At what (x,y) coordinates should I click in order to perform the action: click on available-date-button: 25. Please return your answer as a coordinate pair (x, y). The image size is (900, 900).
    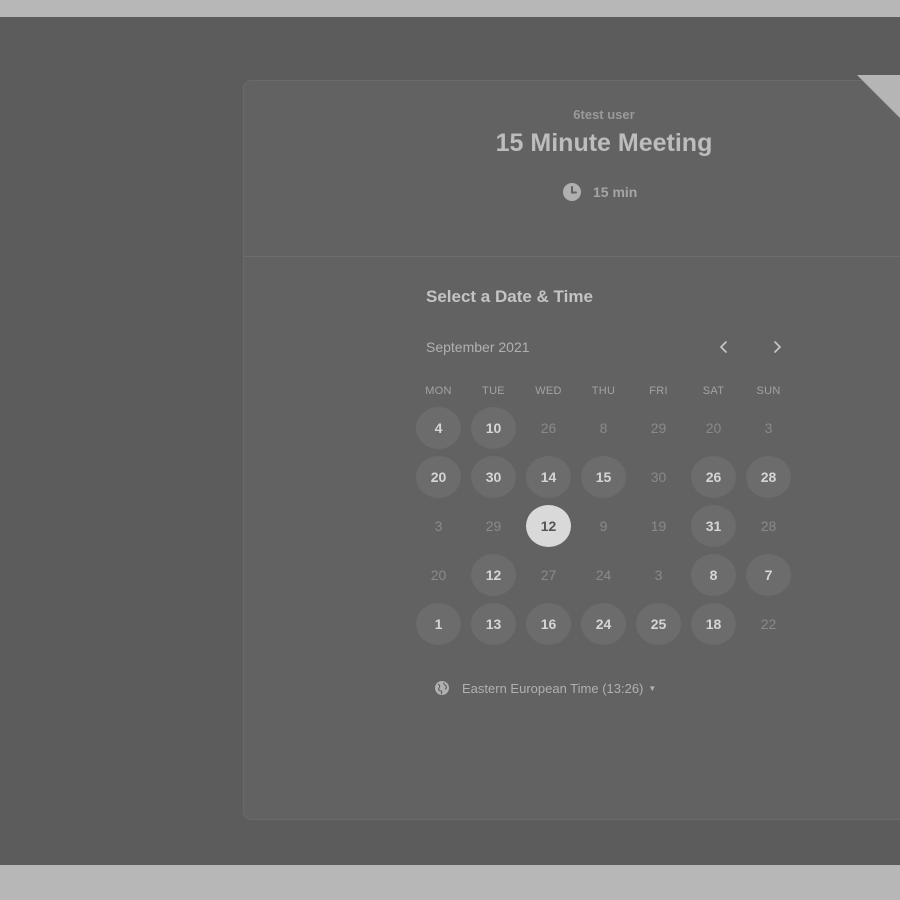
    Looking at the image, I should click on (658, 623).